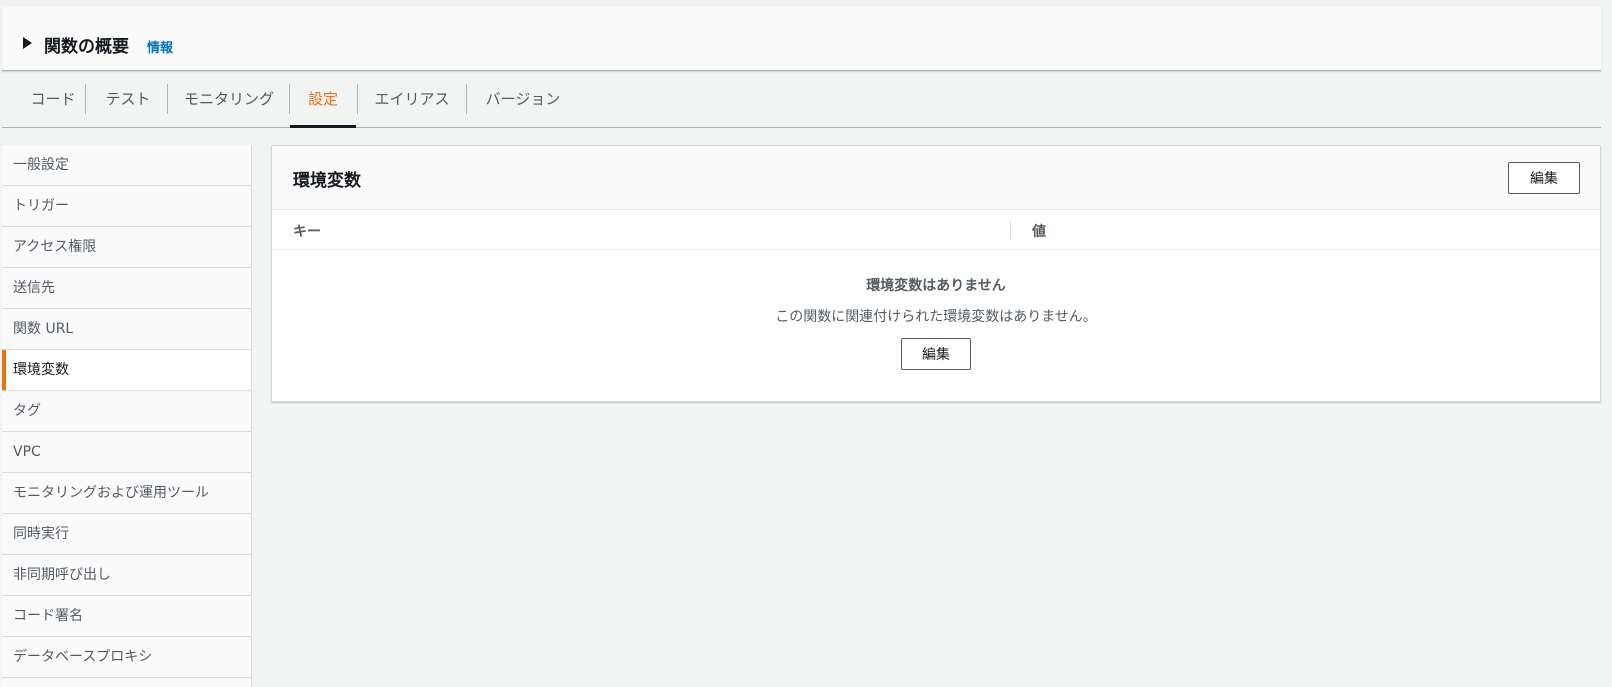 The width and height of the screenshot is (1612, 687). What do you see at coordinates (801, 39) in the screenshot?
I see `function-overview-header: 関数の概要 情報` at bounding box center [801, 39].